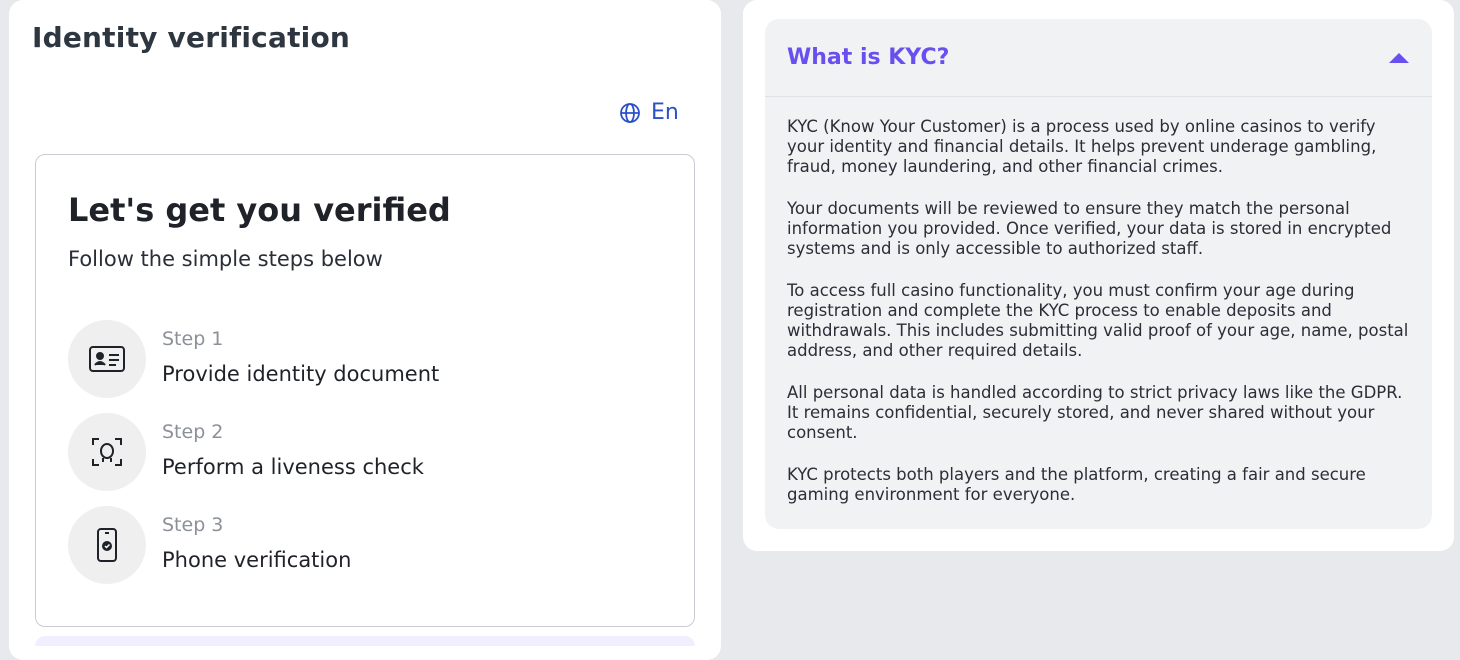 Image resolution: width=1460 pixels, height=660 pixels. What do you see at coordinates (193, 432) in the screenshot?
I see `step-number: Step 2` at bounding box center [193, 432].